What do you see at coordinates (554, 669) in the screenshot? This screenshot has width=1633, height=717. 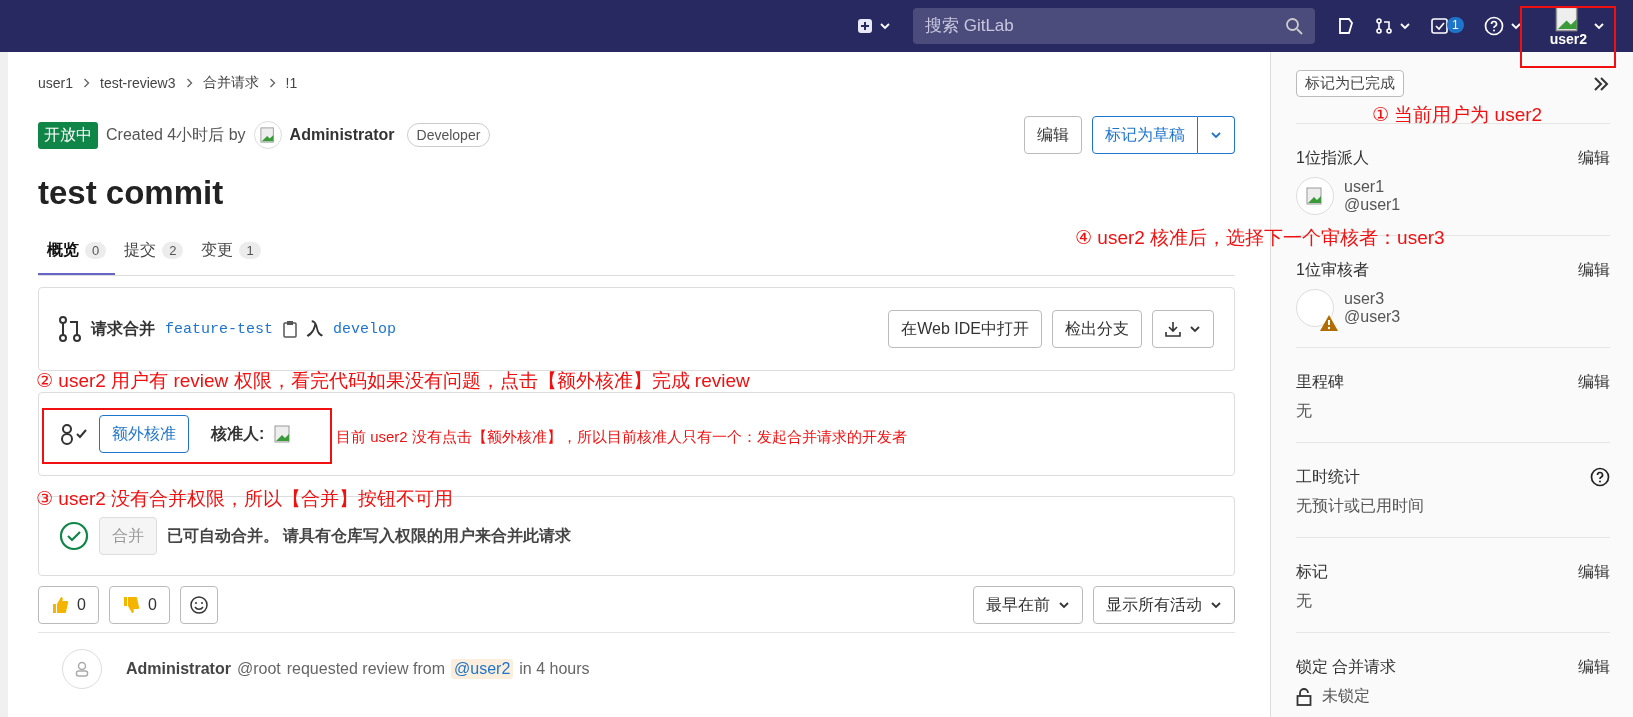 I see `note-time: in 4 hours` at bounding box center [554, 669].